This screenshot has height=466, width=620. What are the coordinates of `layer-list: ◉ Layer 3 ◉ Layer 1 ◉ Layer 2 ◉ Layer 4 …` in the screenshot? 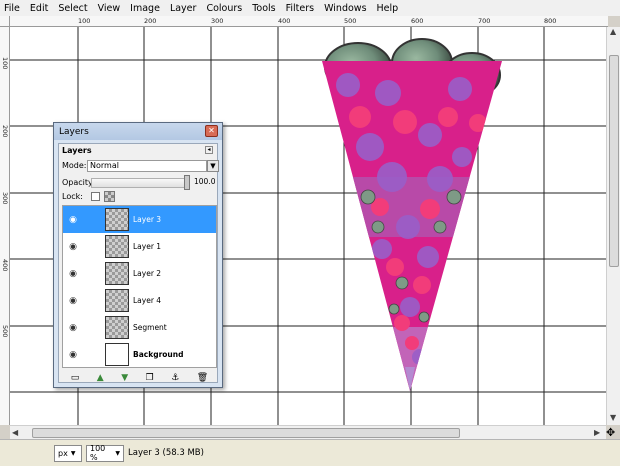 It's located at (139, 286).